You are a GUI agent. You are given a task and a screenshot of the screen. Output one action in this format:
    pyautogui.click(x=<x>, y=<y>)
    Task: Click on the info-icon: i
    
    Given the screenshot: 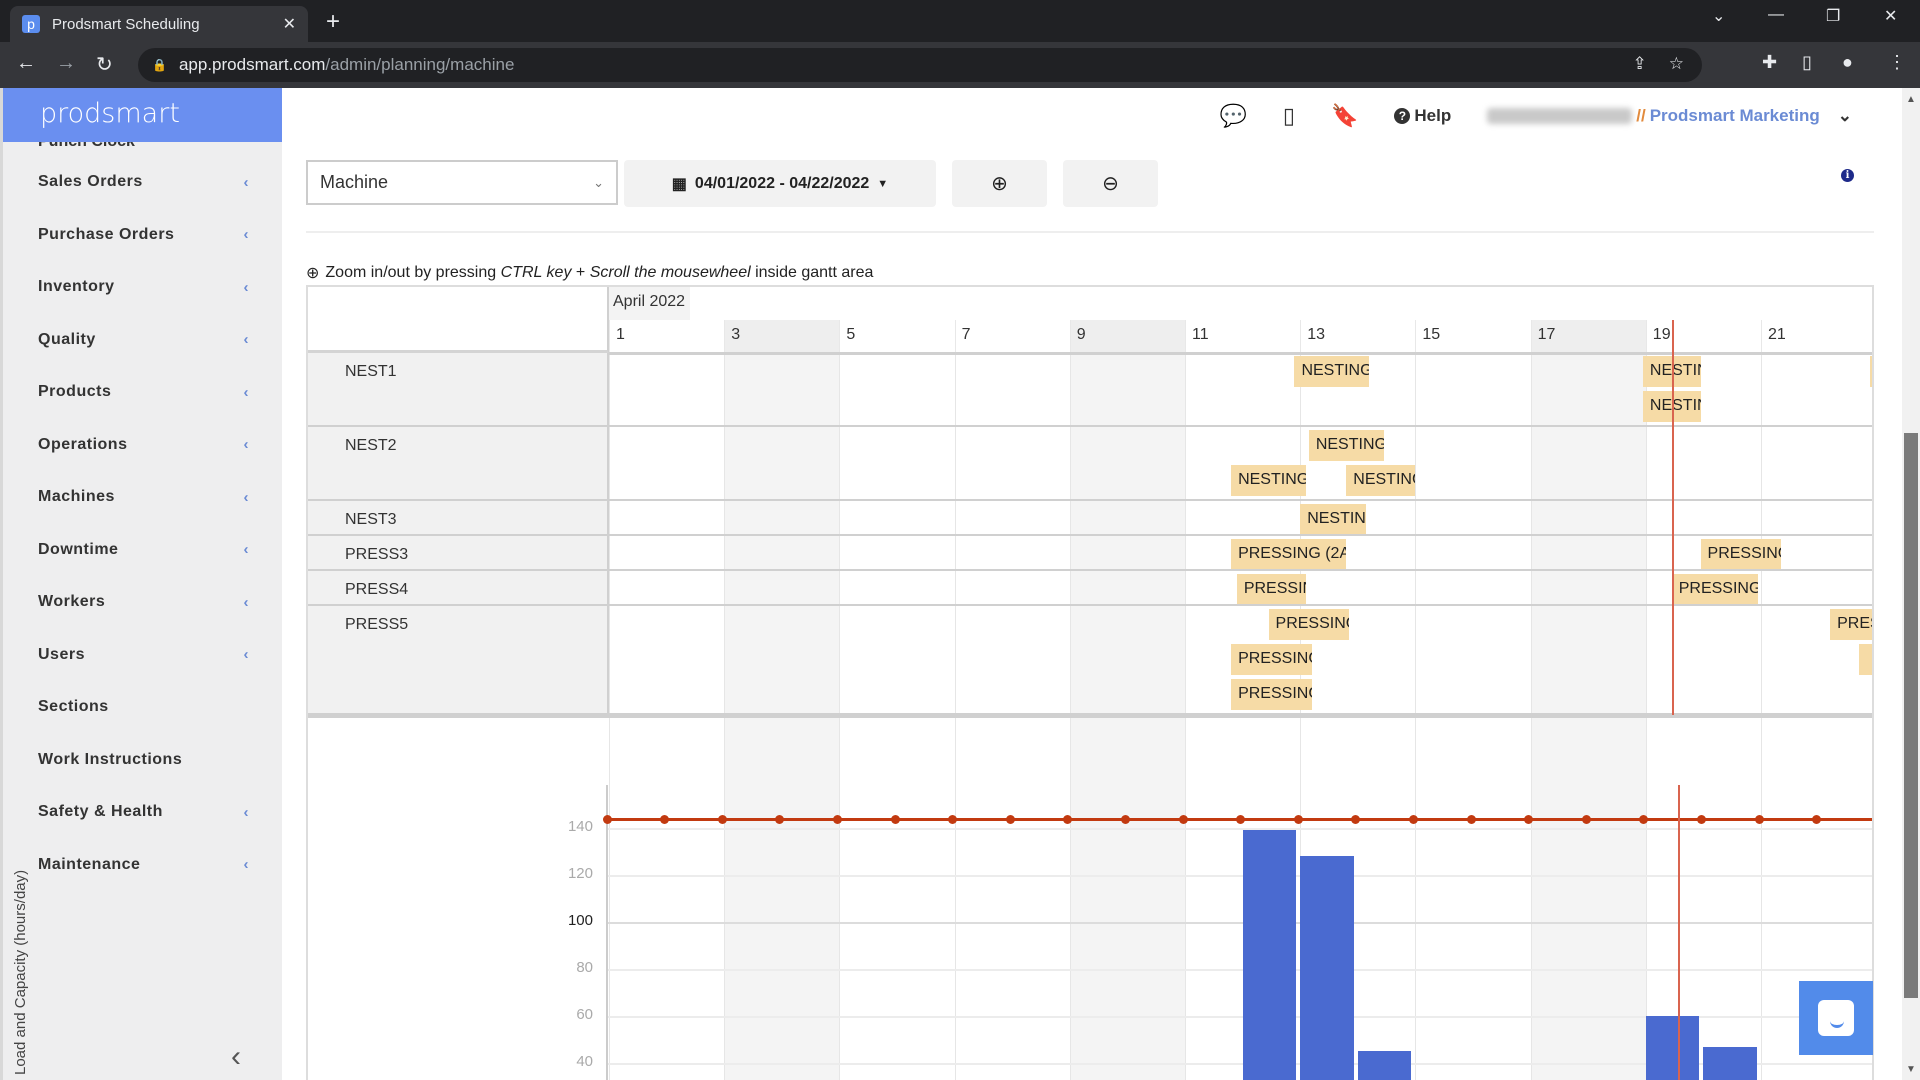 What is the action you would take?
    pyautogui.click(x=1847, y=175)
    